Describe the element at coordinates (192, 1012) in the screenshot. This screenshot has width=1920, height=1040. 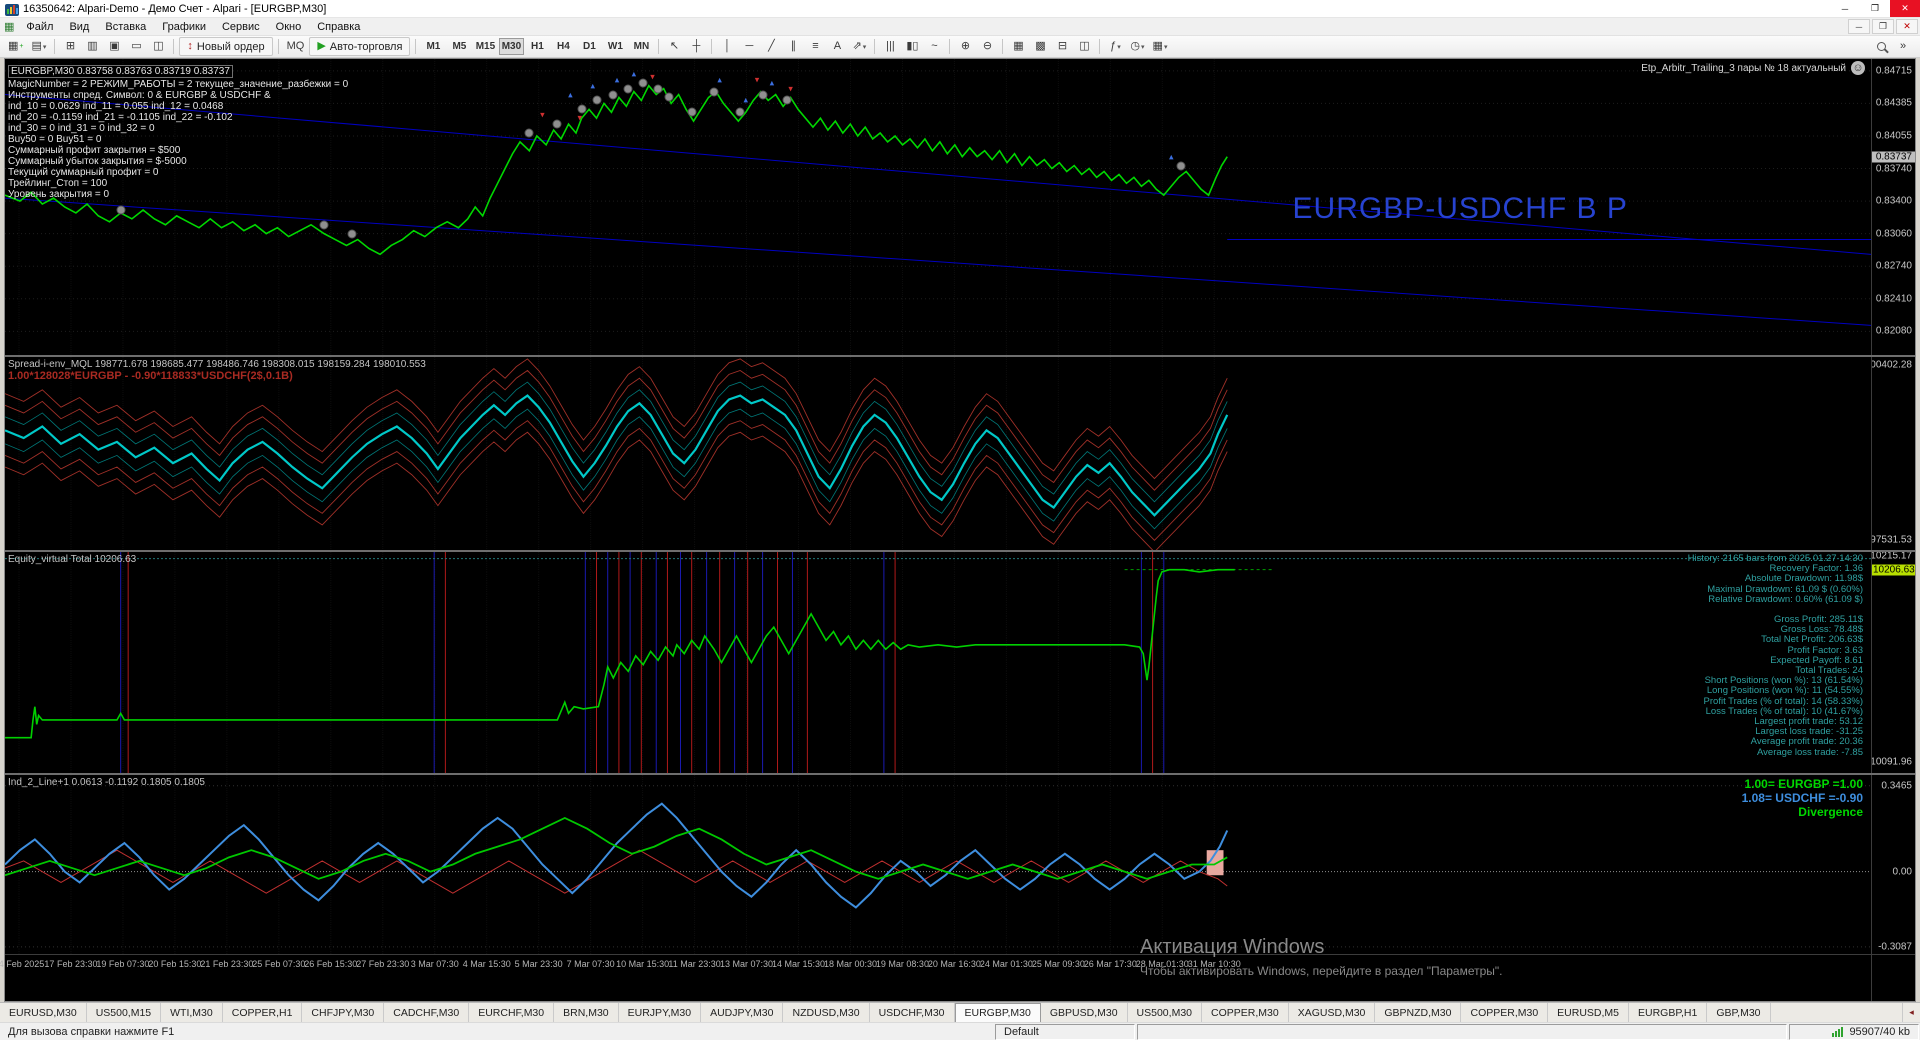
I see `chart-tab-wti-m30: WTI,M30` at that location.